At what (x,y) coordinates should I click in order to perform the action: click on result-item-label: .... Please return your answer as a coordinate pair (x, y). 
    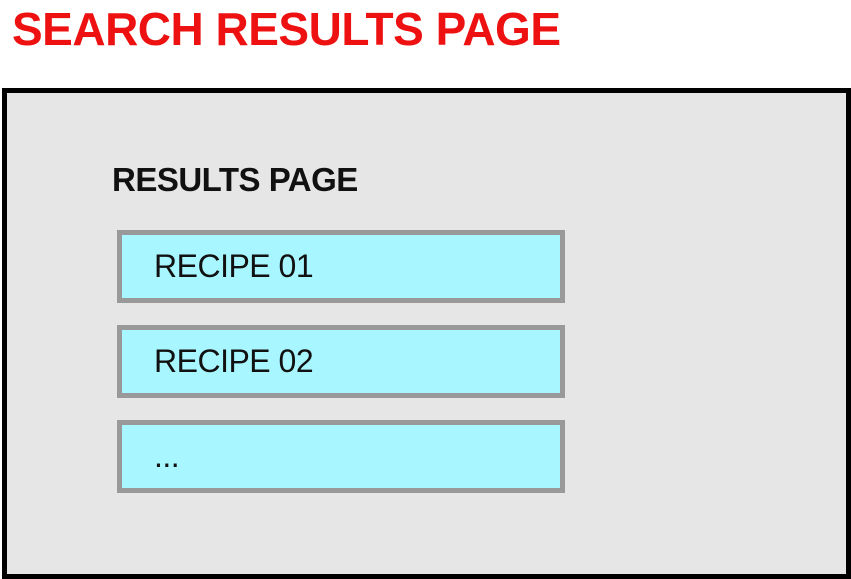
    Looking at the image, I should click on (167, 456).